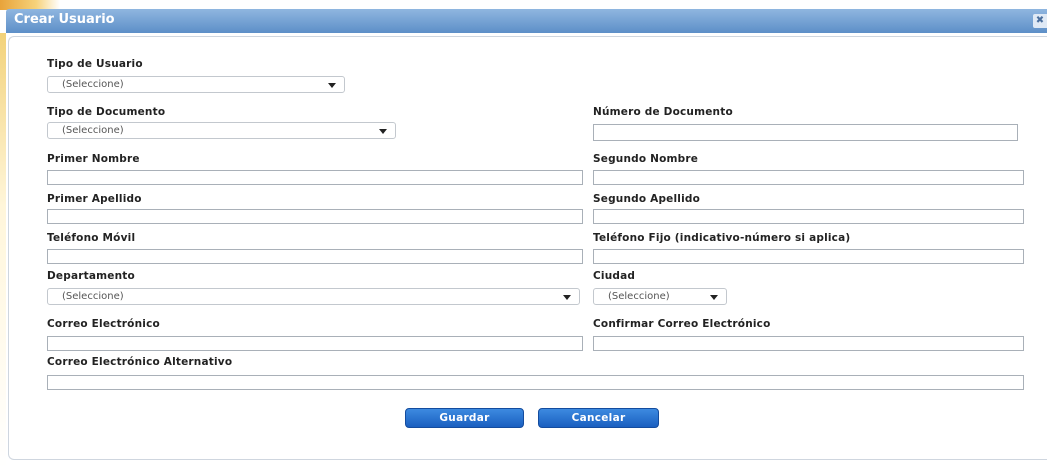  Describe the element at coordinates (196, 84) in the screenshot. I see `tipo-usuario-select: (Seleccione)` at that location.